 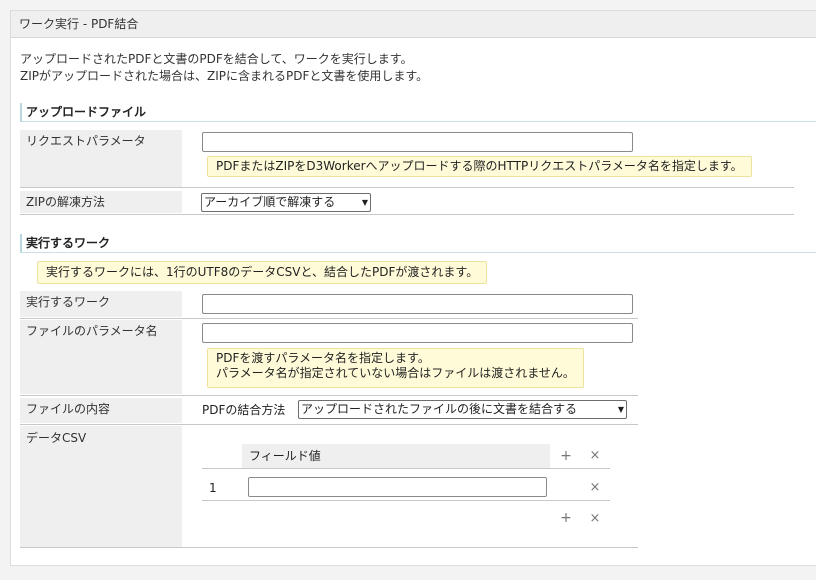 What do you see at coordinates (439, 409) in the screenshot?
I see `merge-method-selected: アップロードされたファイルの後に文書を結合する` at bounding box center [439, 409].